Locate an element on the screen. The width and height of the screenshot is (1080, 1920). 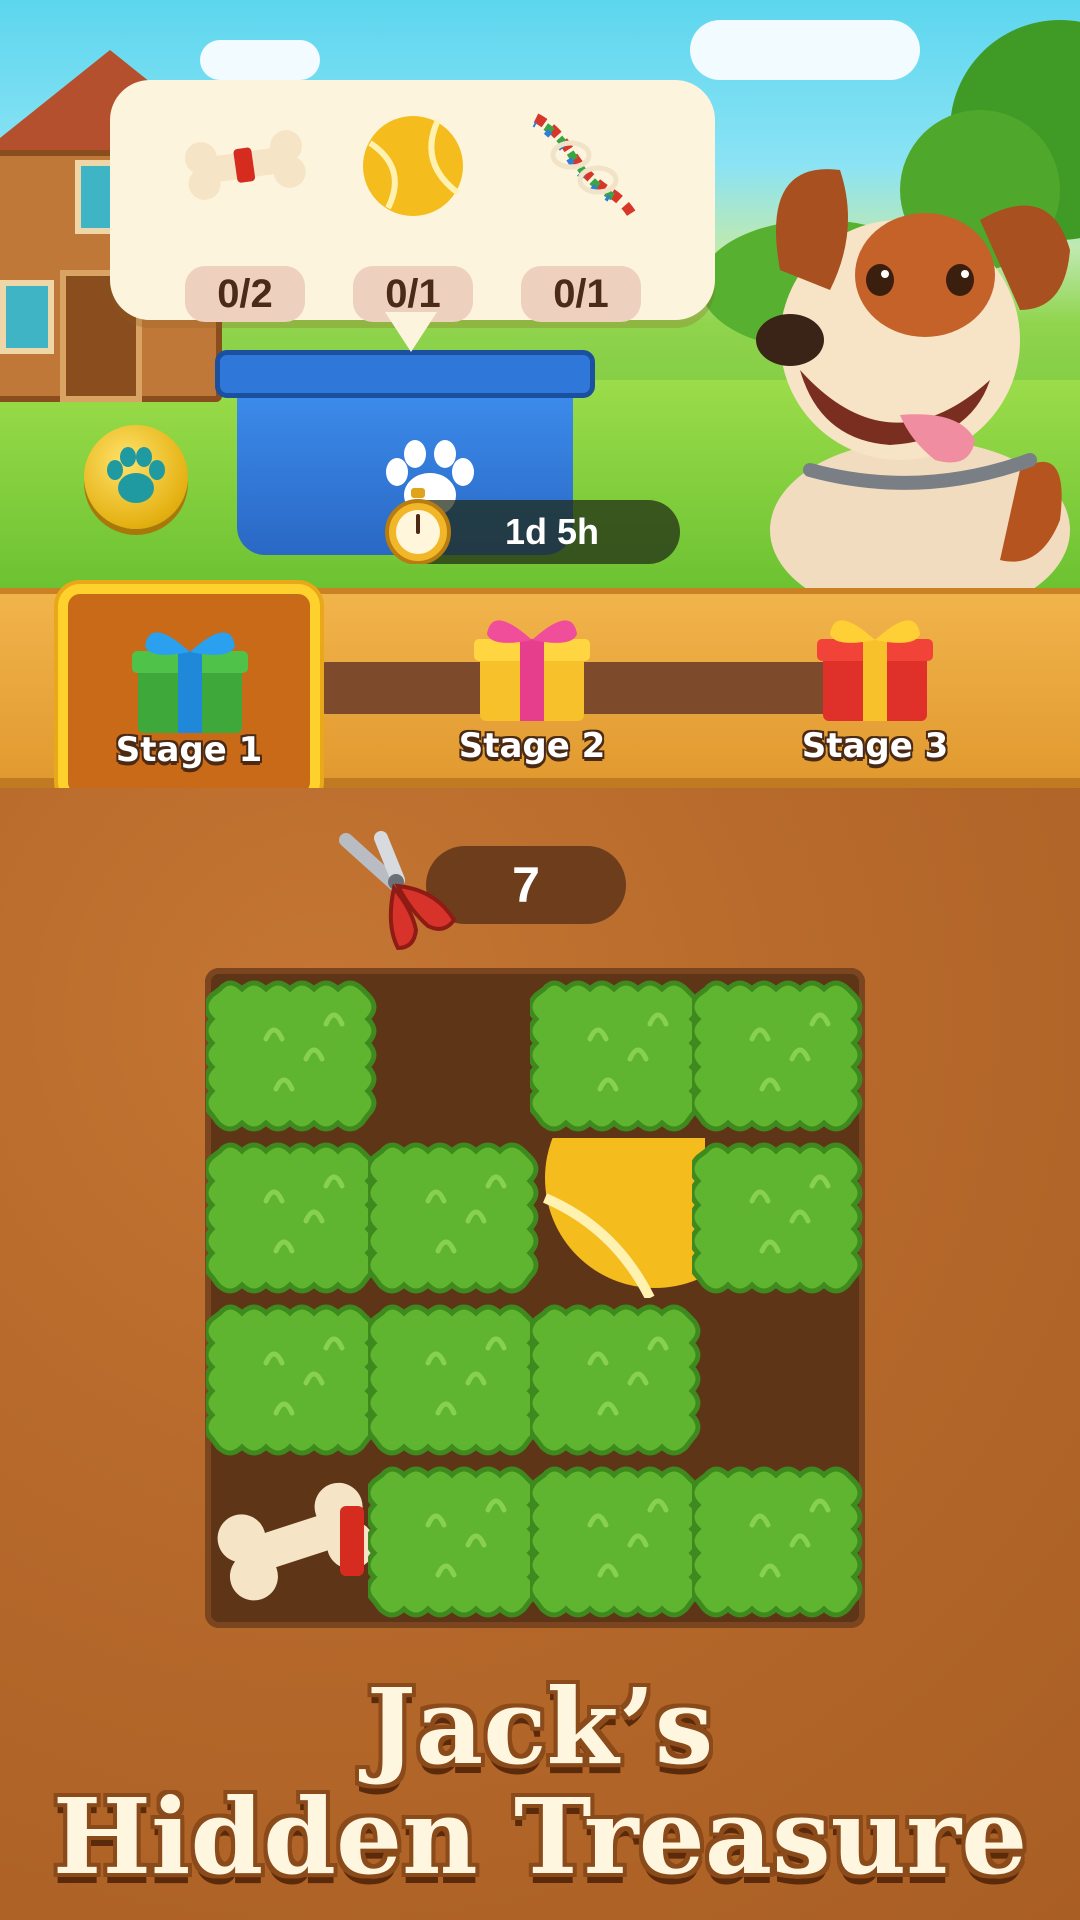
stage-1-button: Stage 1 is located at coordinates (189, 694).